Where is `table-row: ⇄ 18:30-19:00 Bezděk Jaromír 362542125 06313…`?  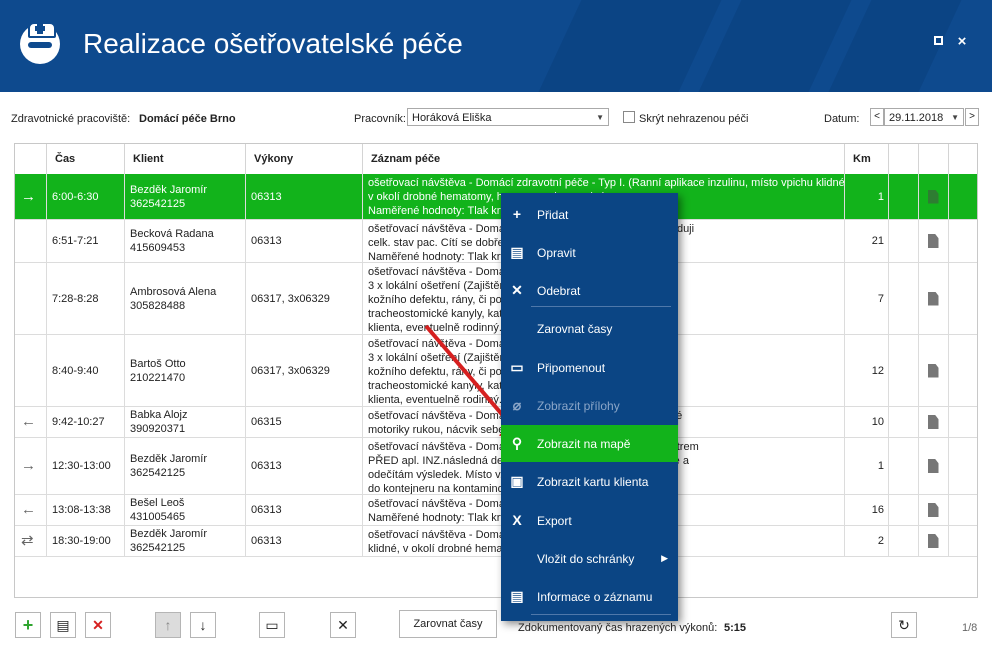
table-row: ⇄ 18:30-19:00 Bezděk Jaromír 362542125 06313… is located at coordinates (496, 541).